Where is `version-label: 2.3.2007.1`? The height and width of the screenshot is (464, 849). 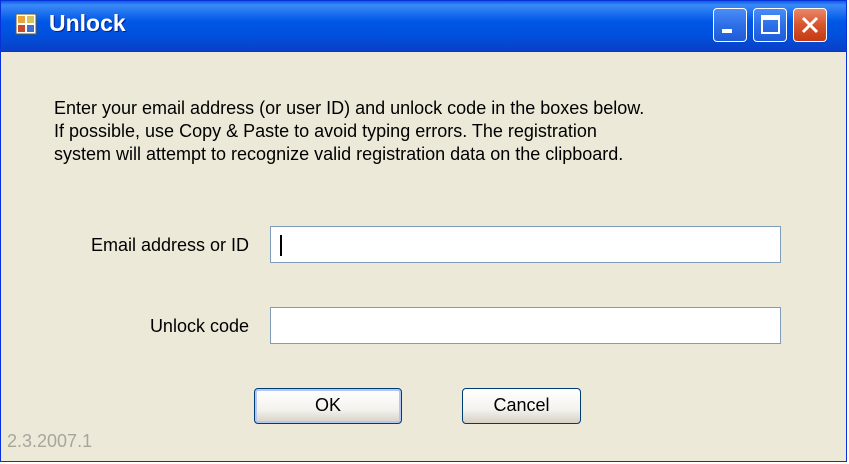
version-label: 2.3.2007.1 is located at coordinates (50, 441).